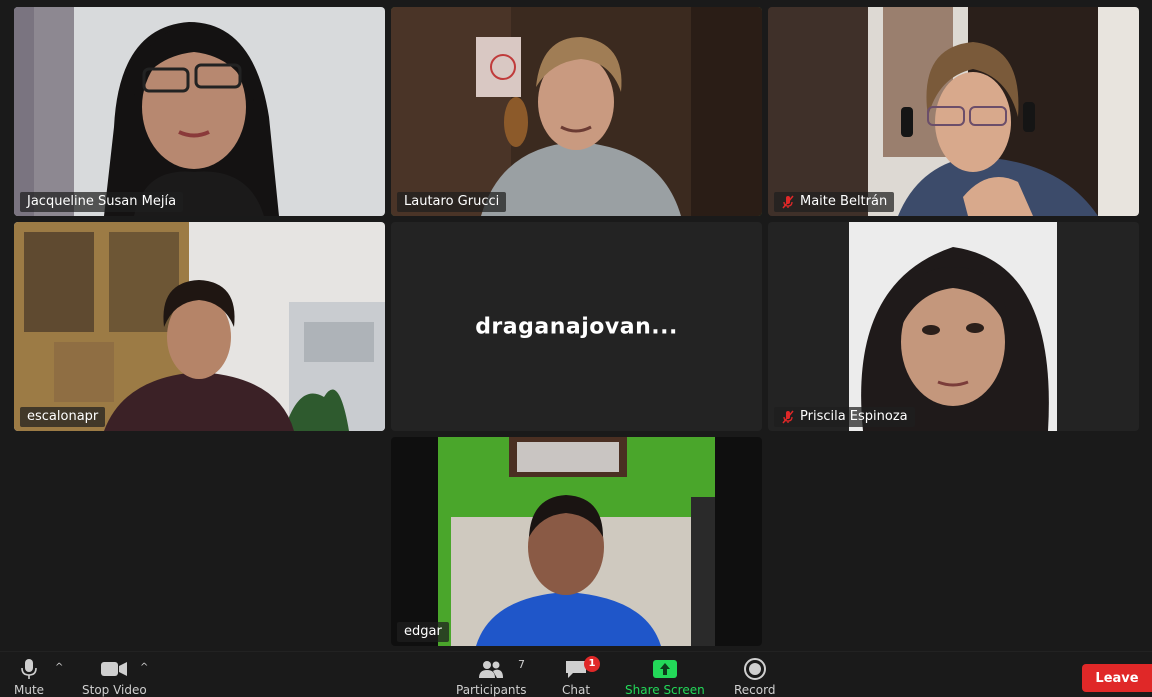  What do you see at coordinates (592, 664) in the screenshot?
I see `chat-unread-badge: 1` at bounding box center [592, 664].